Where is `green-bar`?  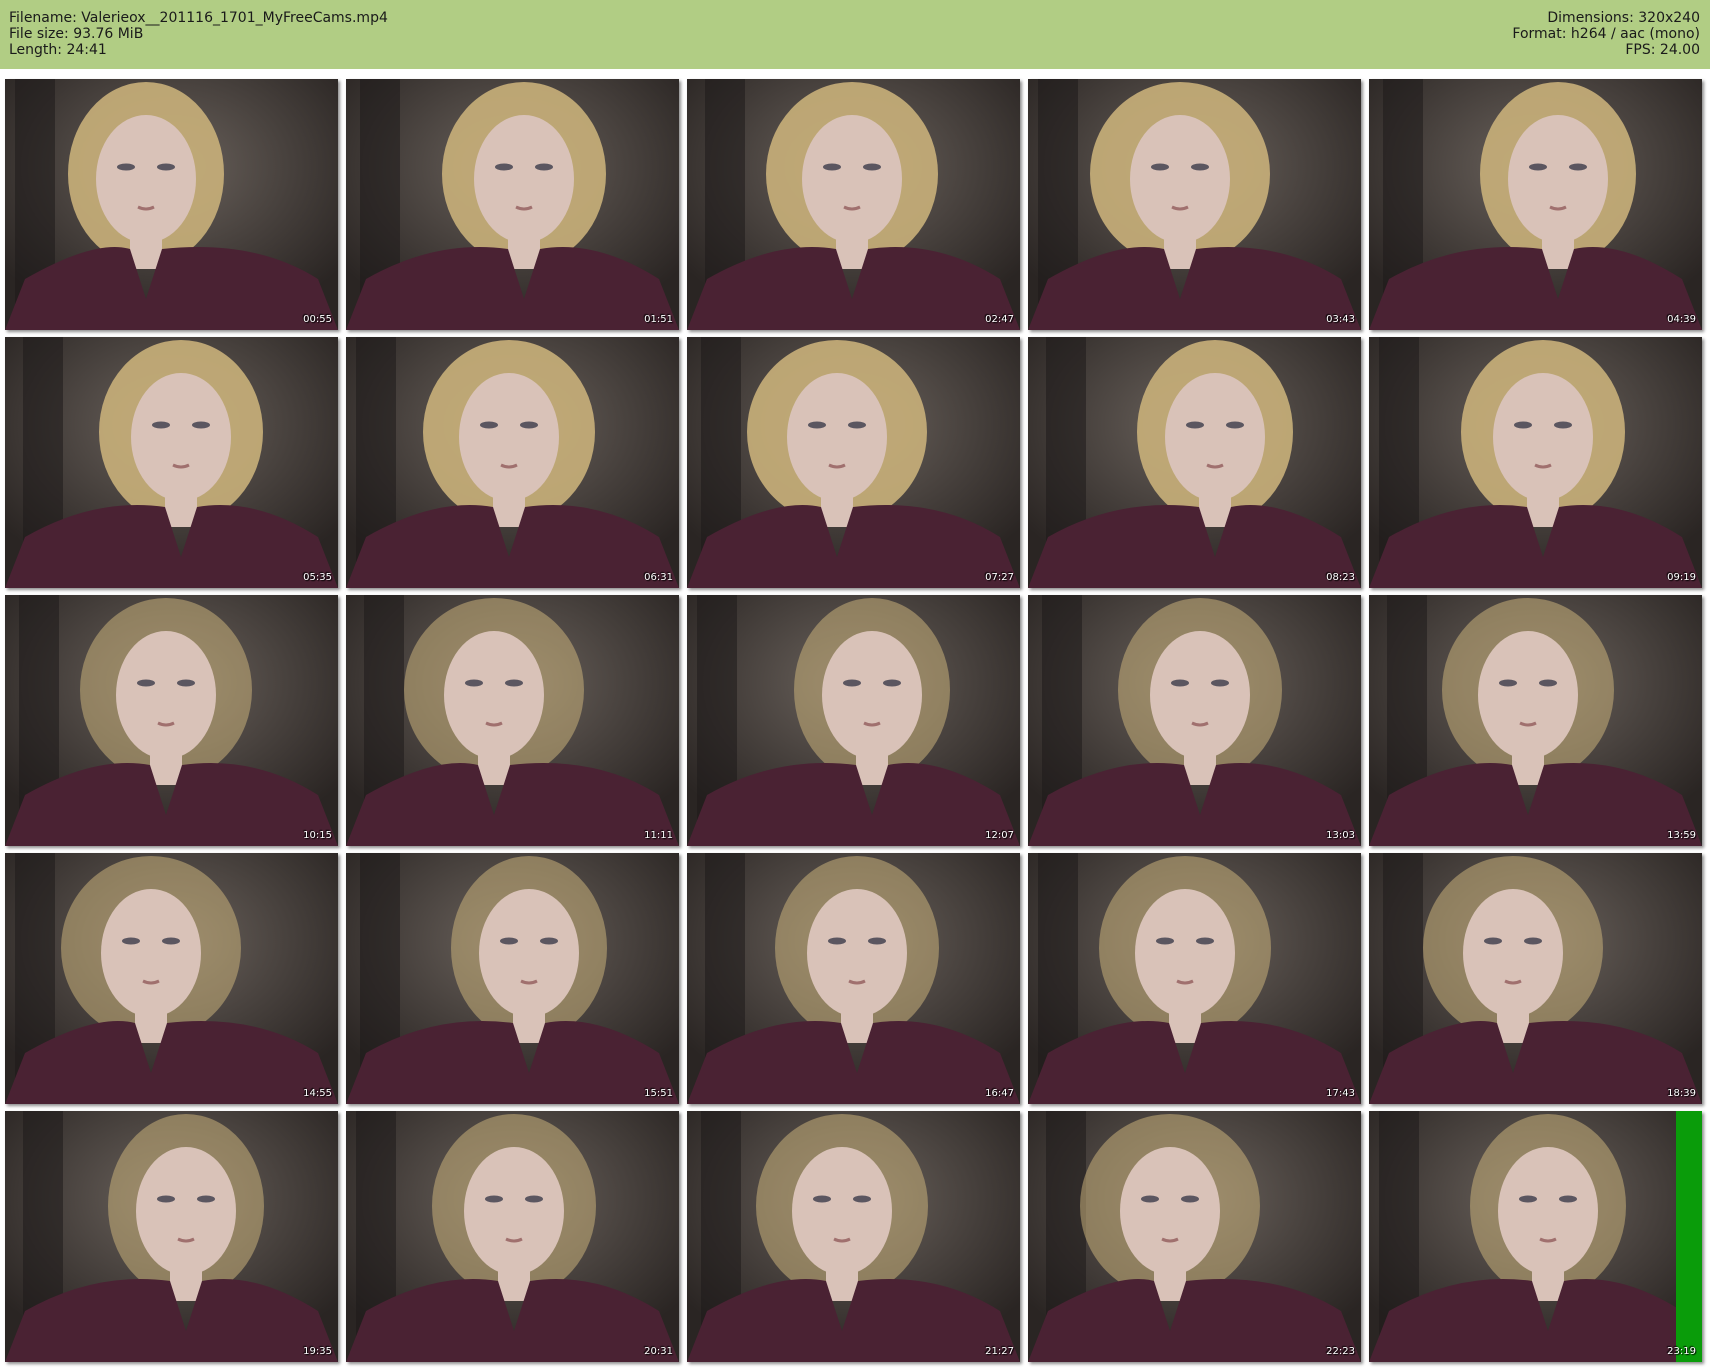
green-bar is located at coordinates (1689, 1236).